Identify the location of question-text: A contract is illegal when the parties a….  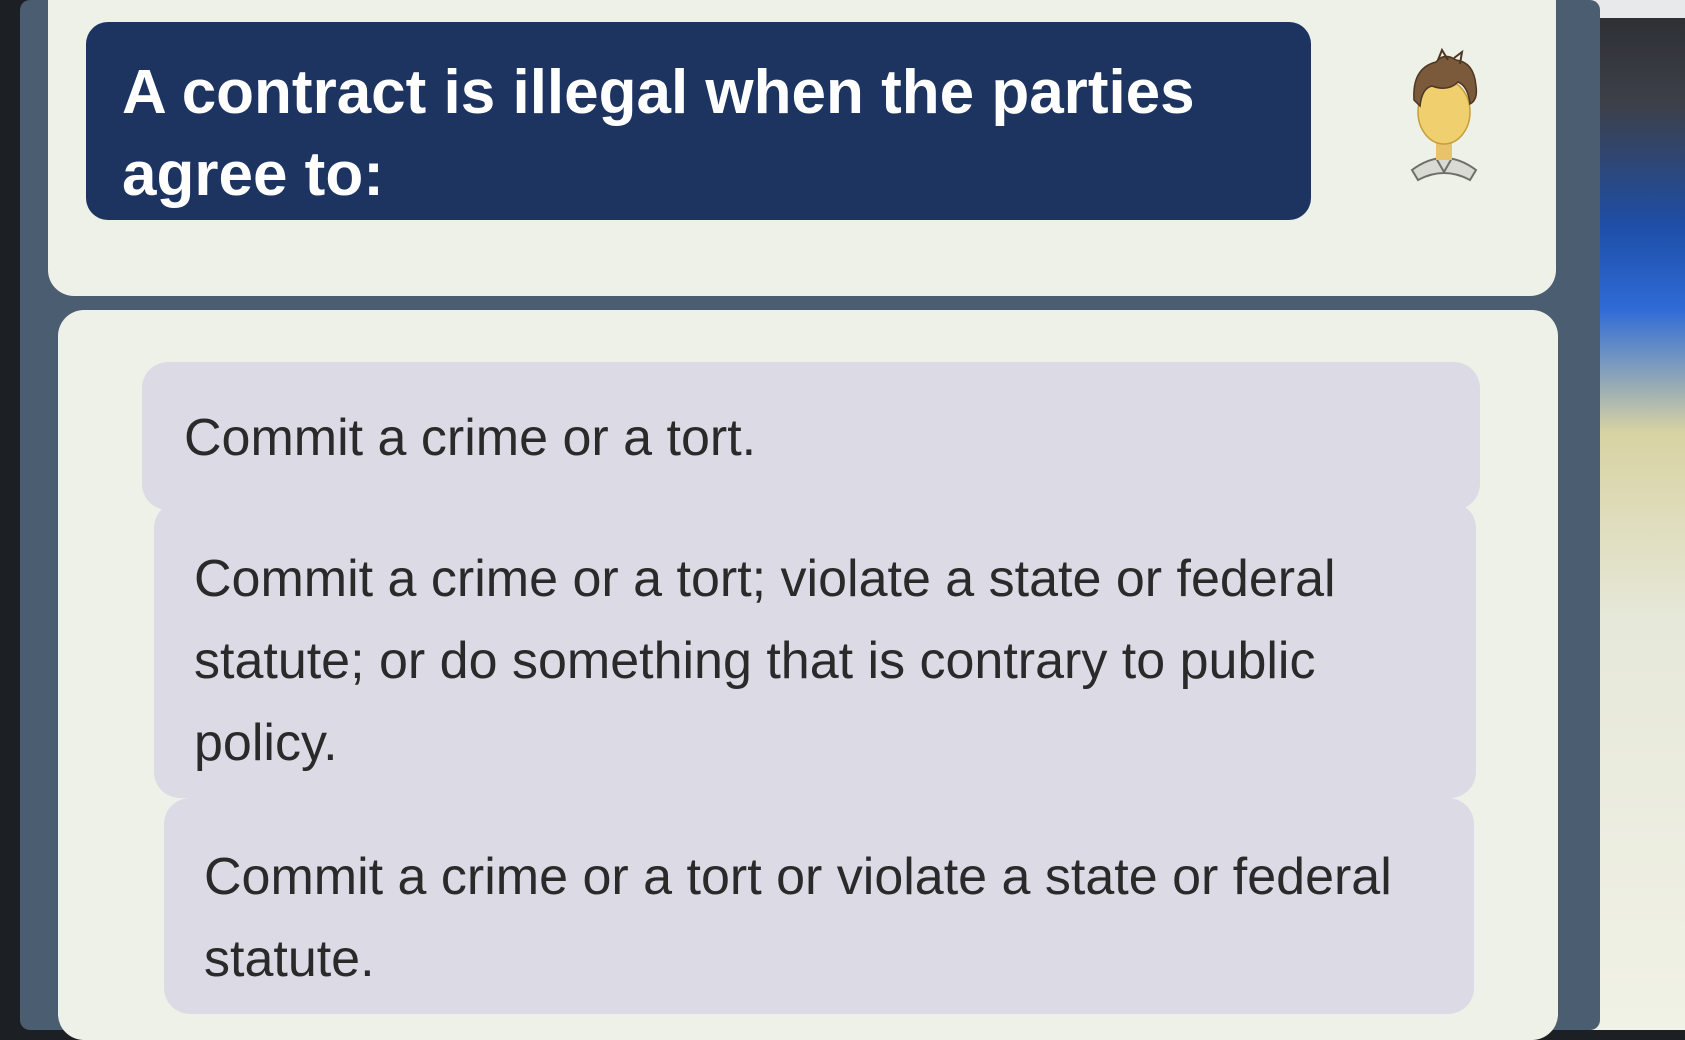
(658, 133).